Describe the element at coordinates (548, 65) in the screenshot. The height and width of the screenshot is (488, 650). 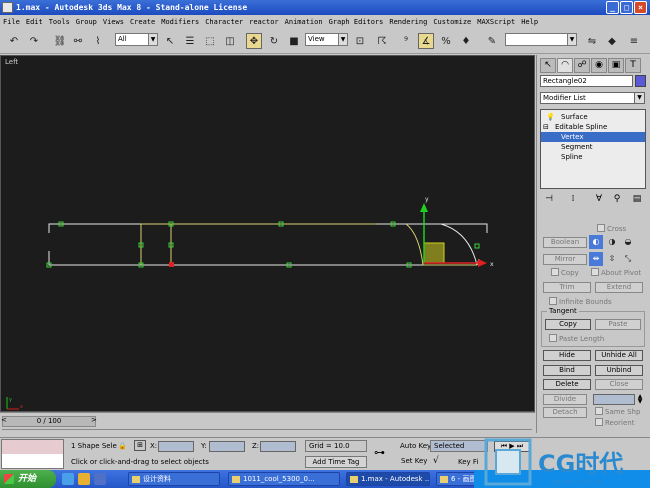
I see `create-tab-icon: ↖` at that location.